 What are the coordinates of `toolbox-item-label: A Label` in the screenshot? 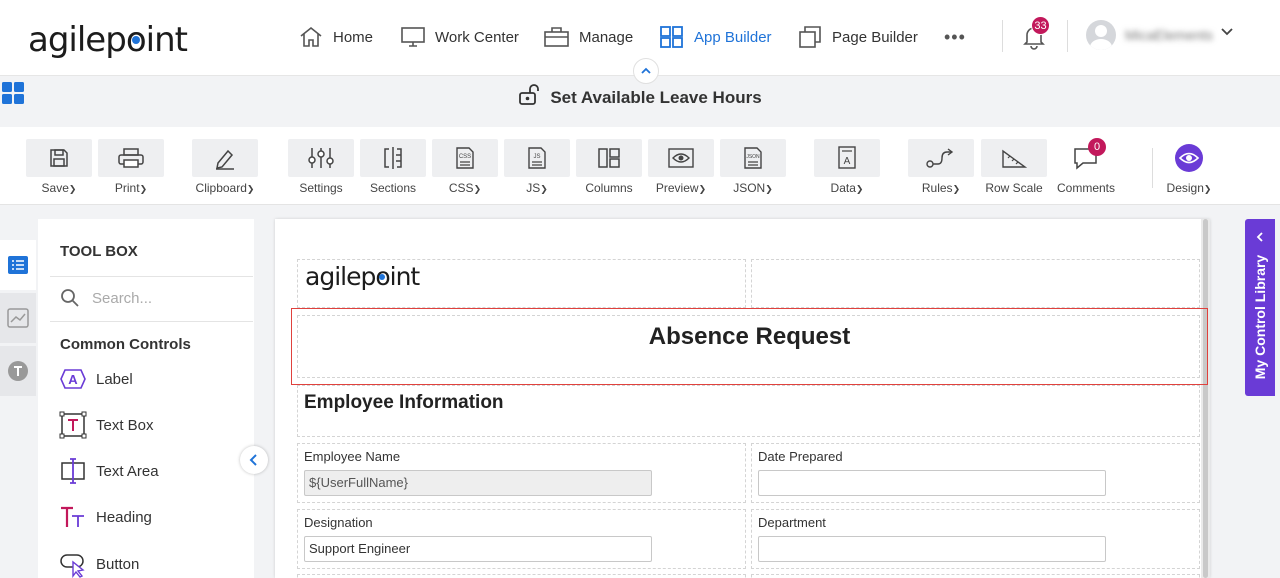 It's located at (95, 379).